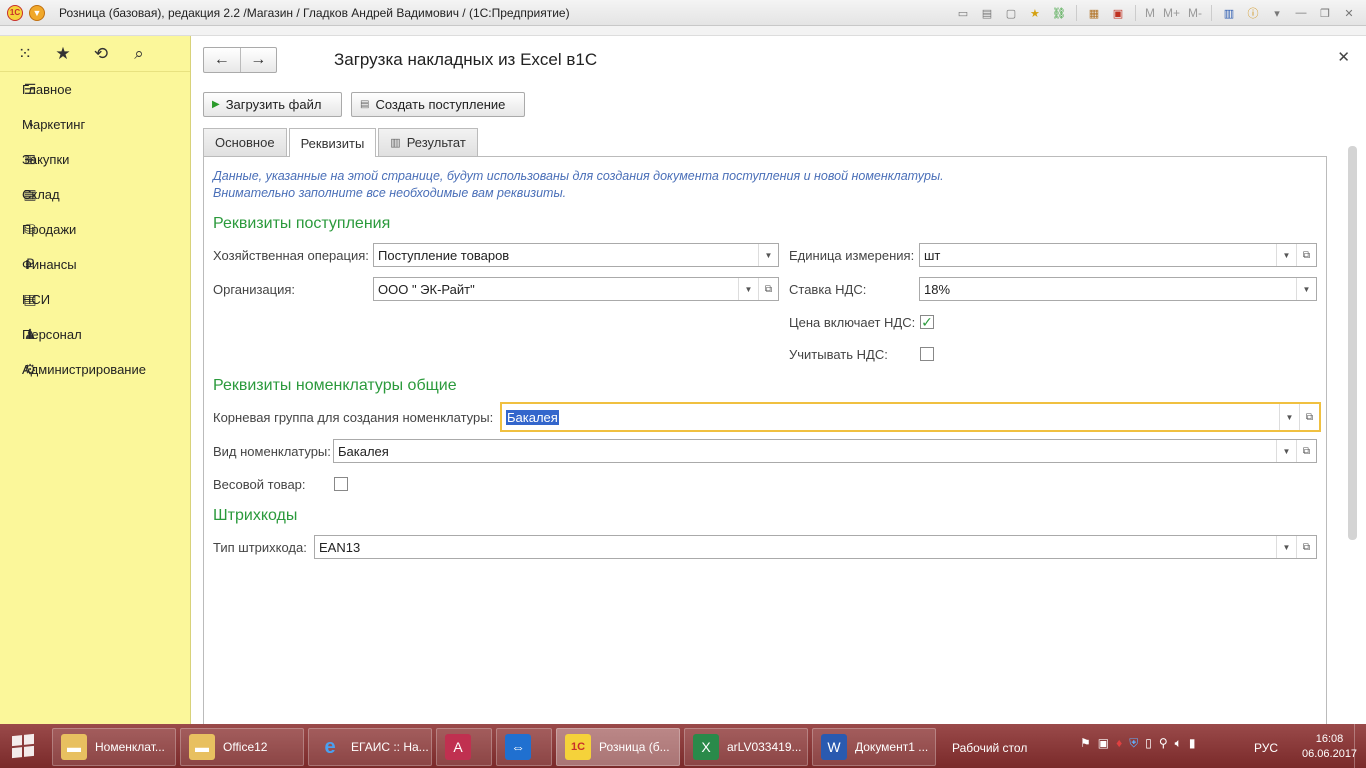 Image resolution: width=1366 pixels, height=768 pixels. What do you see at coordinates (1195, 13) in the screenshot?
I see `memory-m-minus-button: M-` at bounding box center [1195, 13].